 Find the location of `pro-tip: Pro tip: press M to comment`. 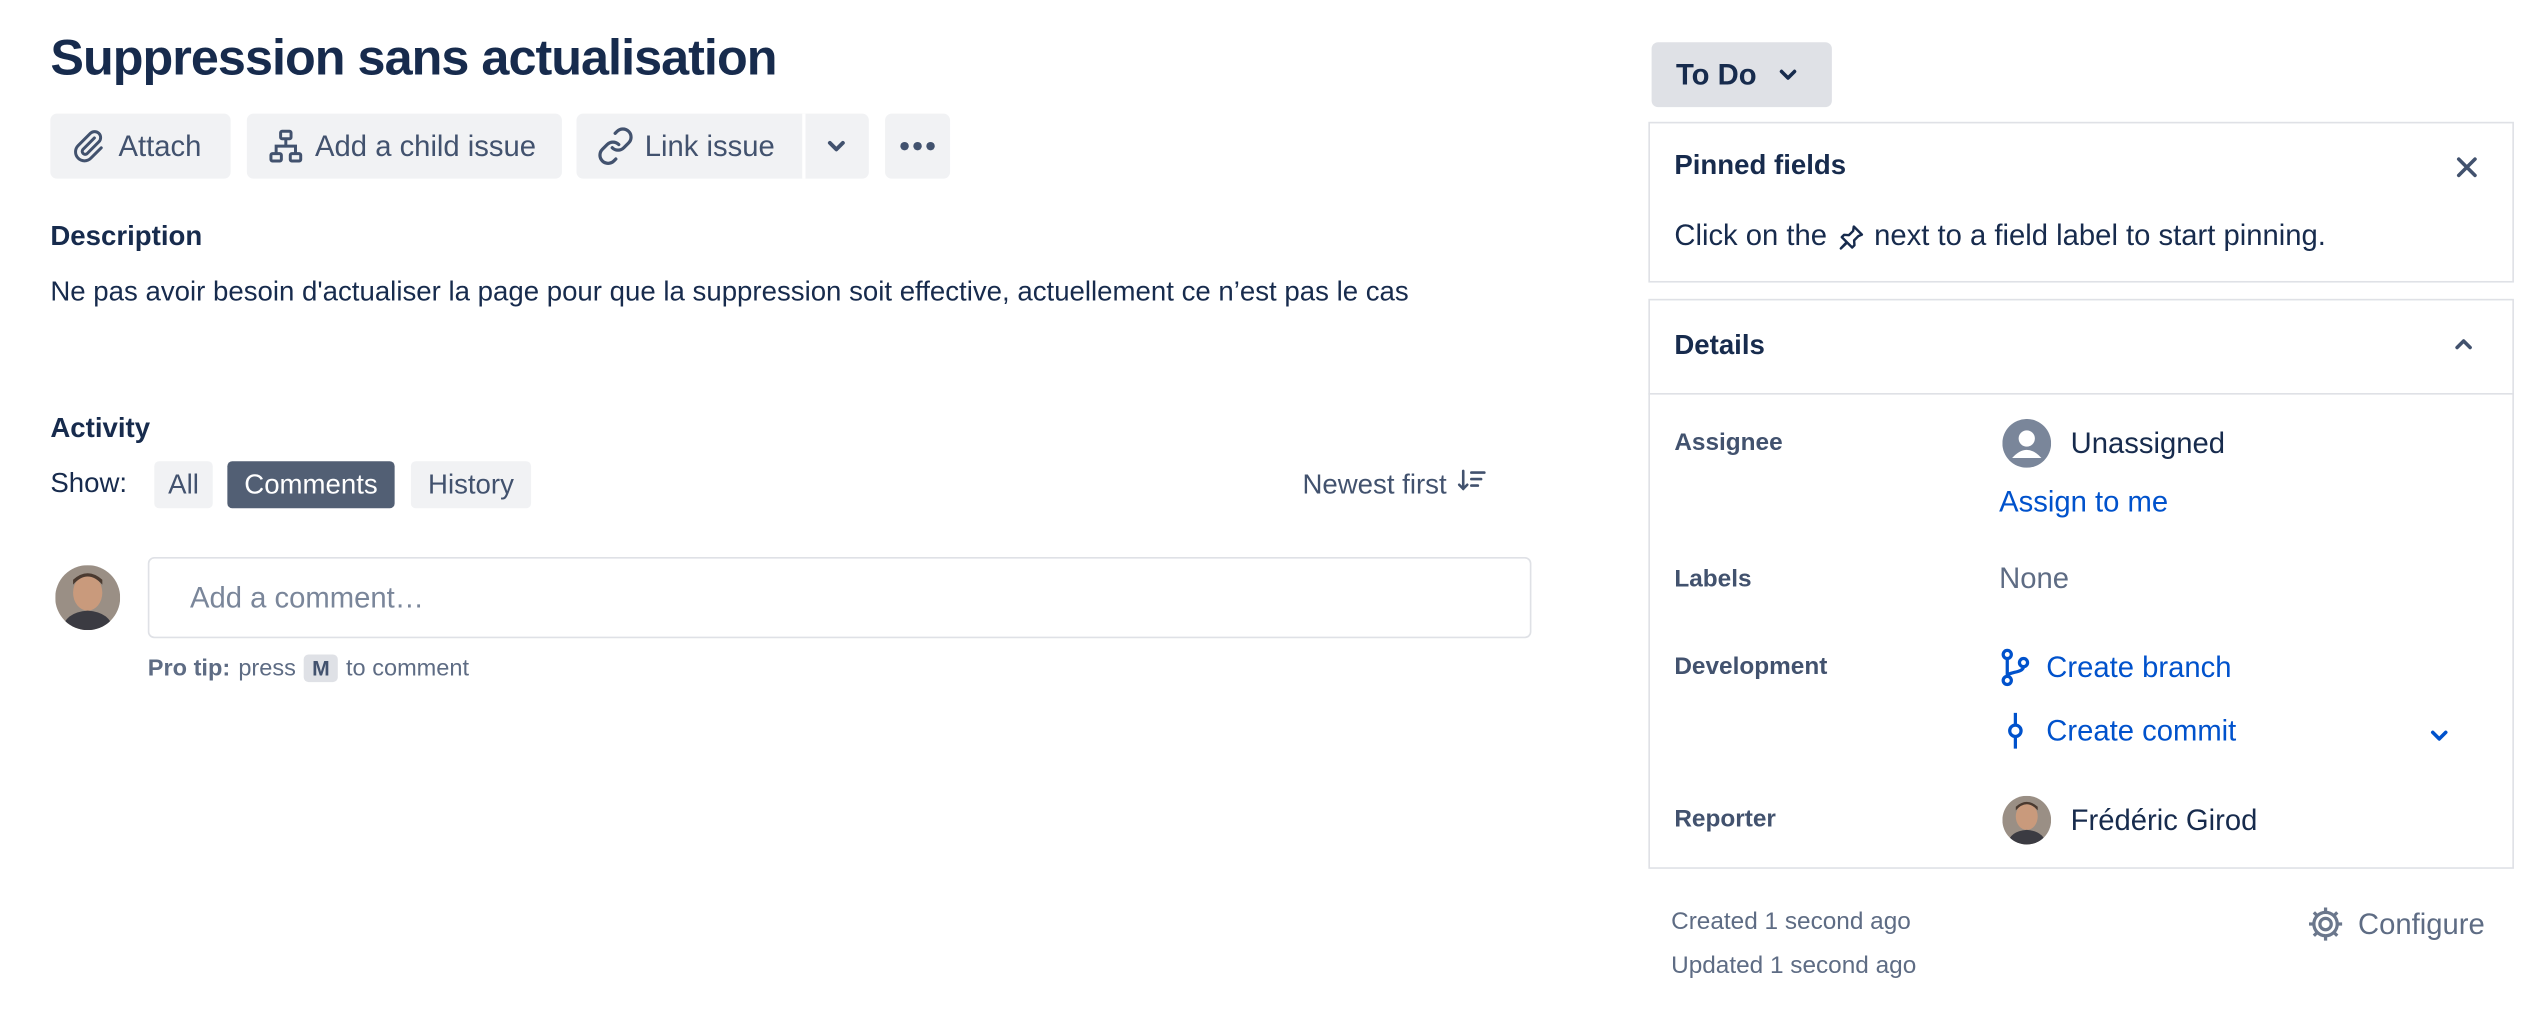

pro-tip: Pro tip: press M to comment is located at coordinates (308, 668).